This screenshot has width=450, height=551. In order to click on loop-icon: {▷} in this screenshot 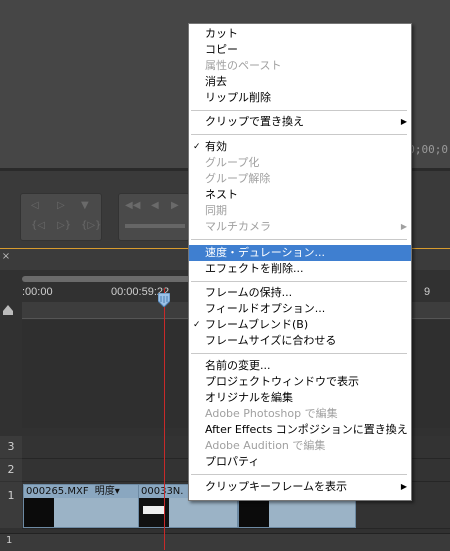, I will do `click(91, 225)`.